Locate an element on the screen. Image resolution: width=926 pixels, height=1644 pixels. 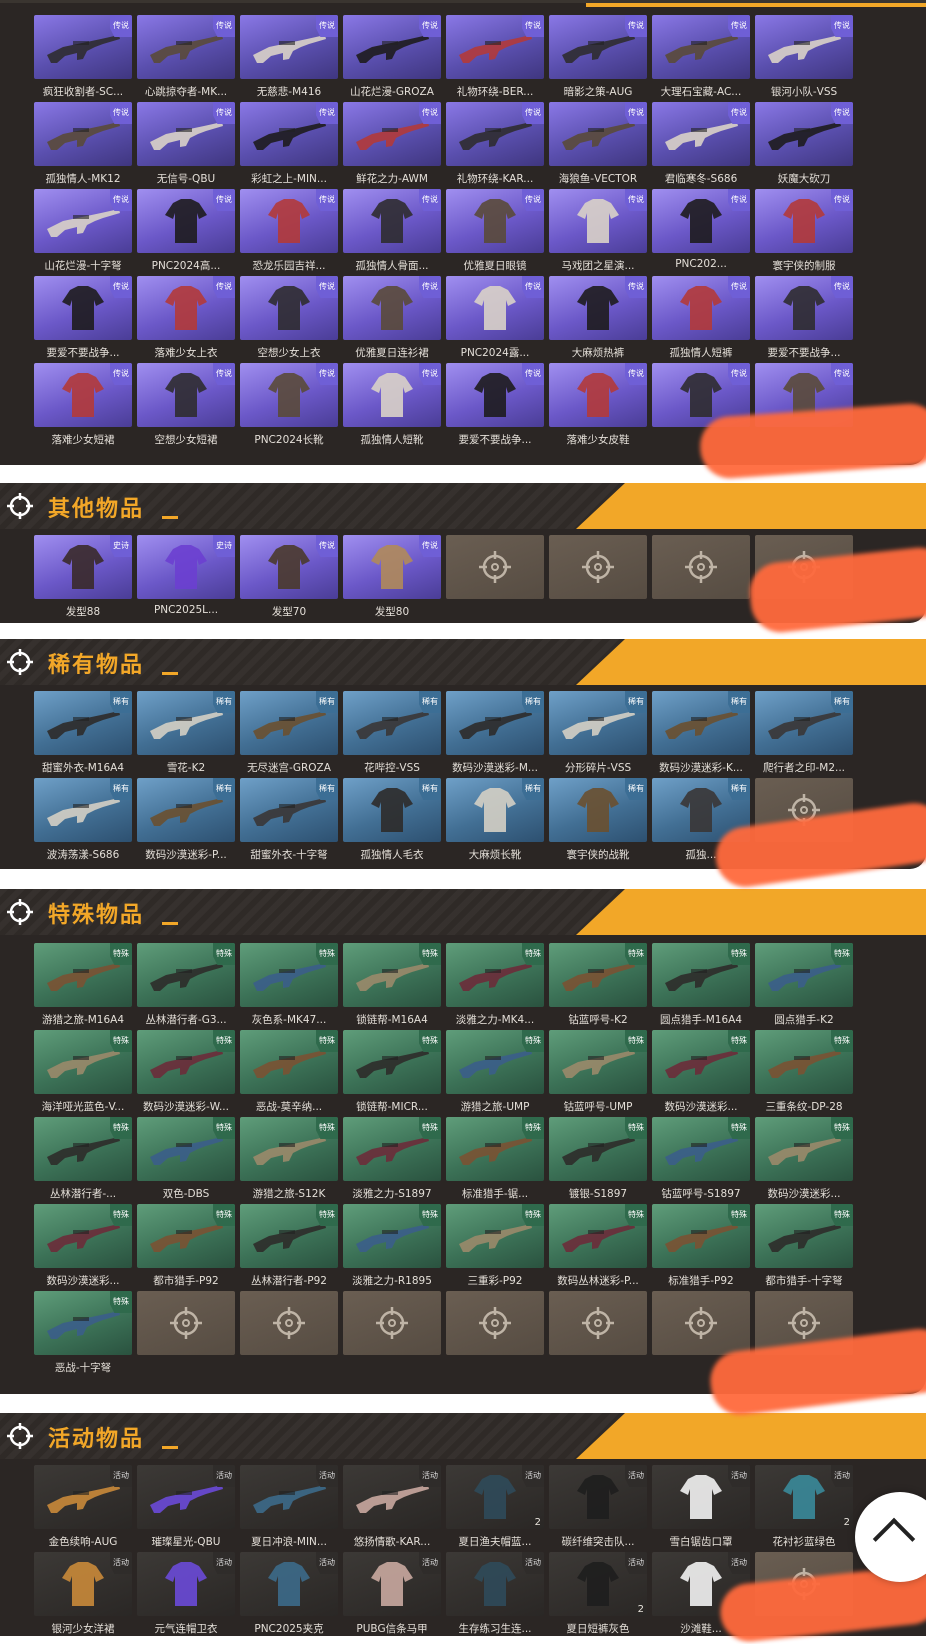
inventory-item: 传说 银河小队-VSS is located at coordinates (804, 57).